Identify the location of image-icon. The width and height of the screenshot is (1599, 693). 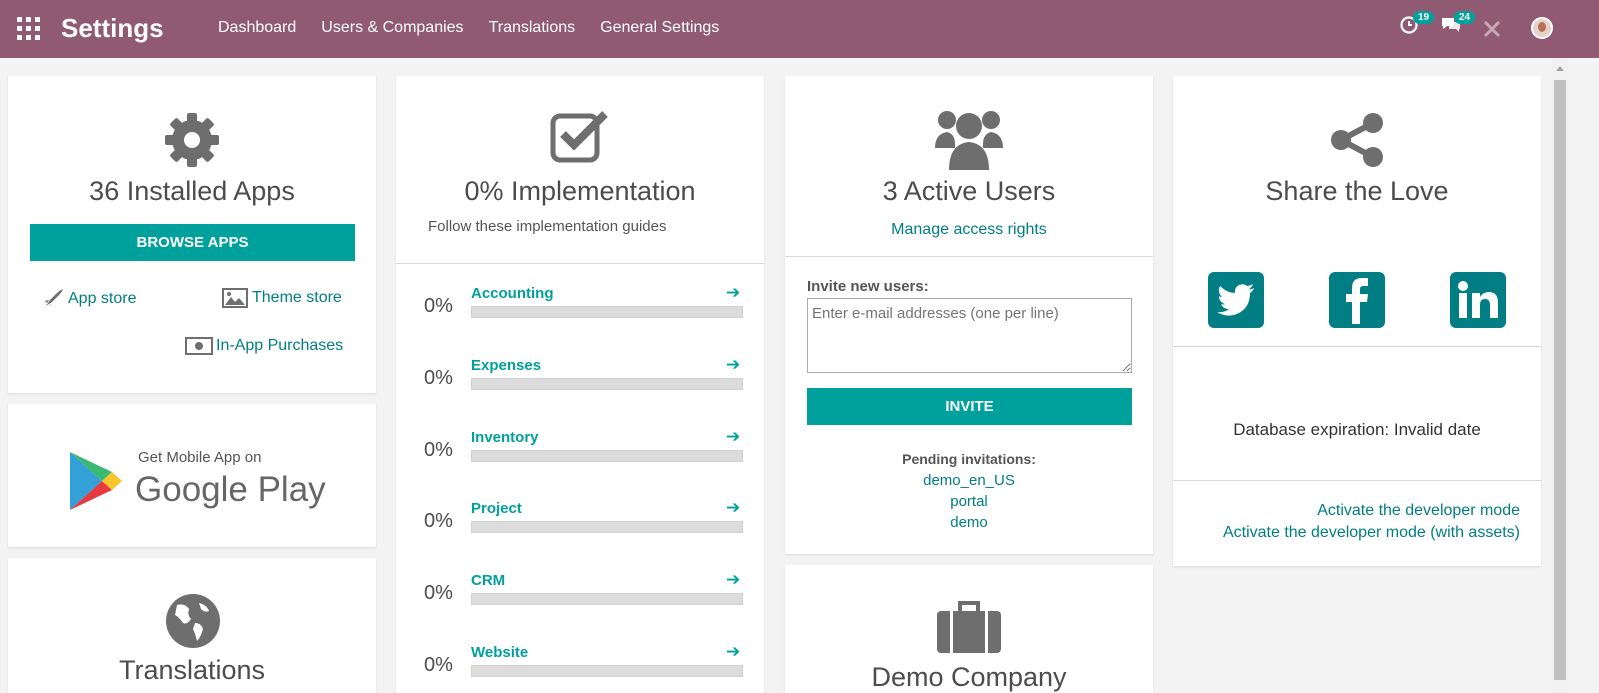
(235, 298).